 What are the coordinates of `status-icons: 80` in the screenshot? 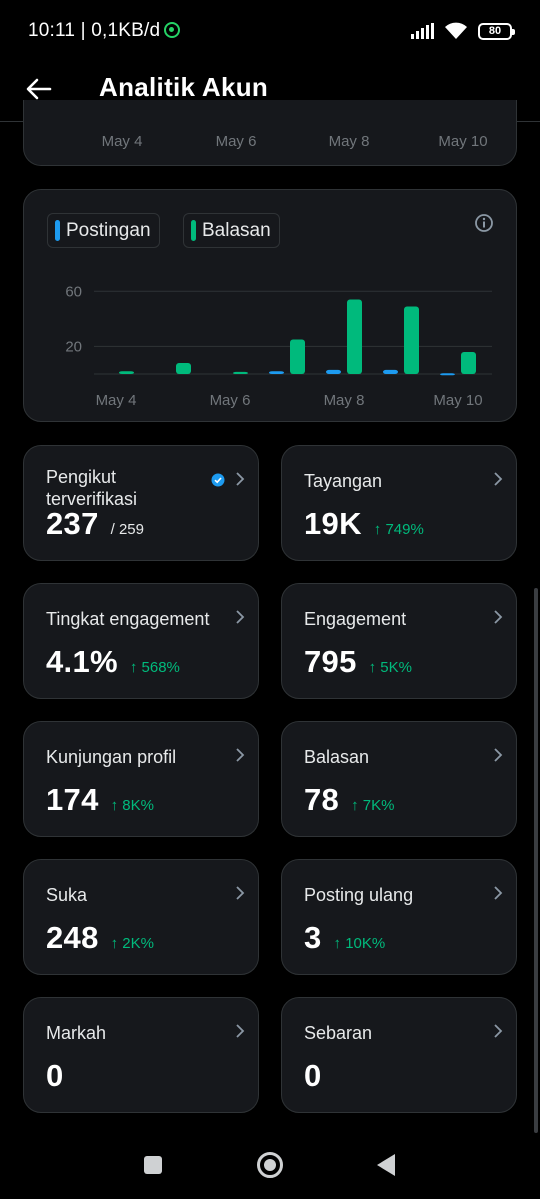 It's located at (463, 31).